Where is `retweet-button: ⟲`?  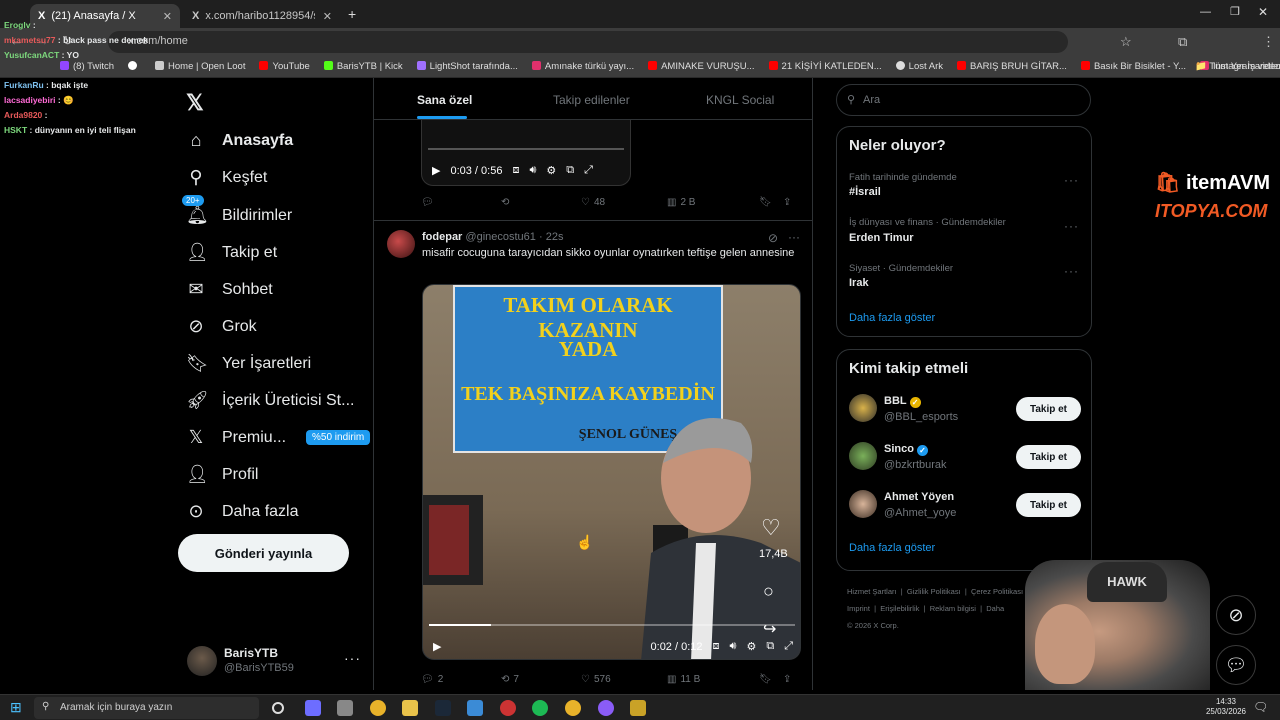
retweet-button: ⟲ is located at coordinates (541, 202).